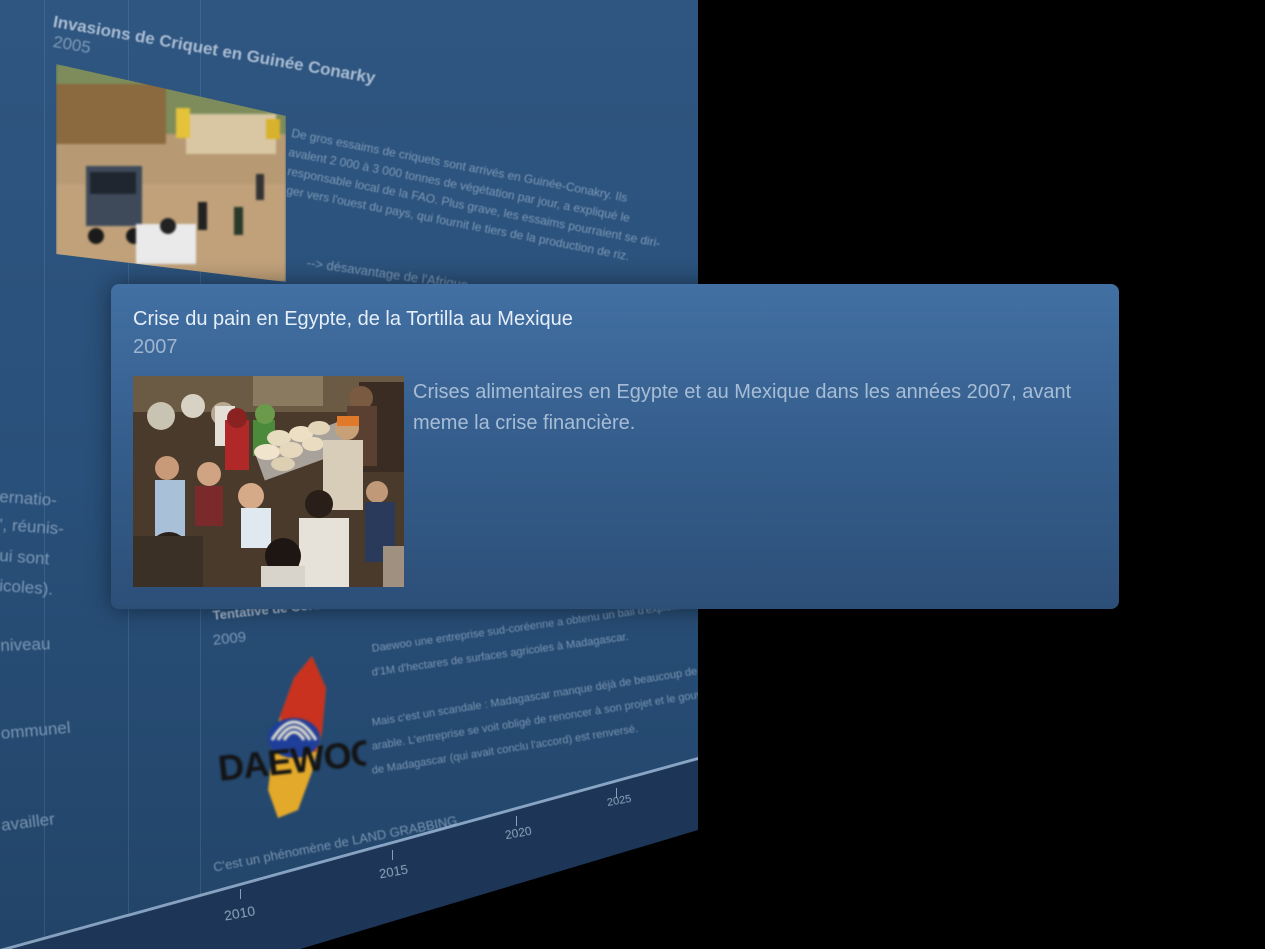 This screenshot has height=949, width=1265. What do you see at coordinates (229, 638) in the screenshot?
I see `event-year: 2009` at bounding box center [229, 638].